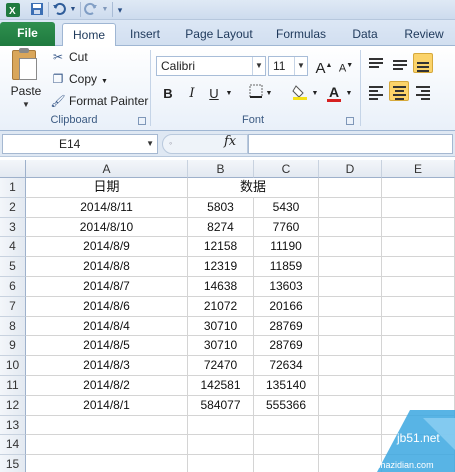 The width and height of the screenshot is (455, 472). What do you see at coordinates (350, 405) in the screenshot?
I see `cell-d12` at bounding box center [350, 405].